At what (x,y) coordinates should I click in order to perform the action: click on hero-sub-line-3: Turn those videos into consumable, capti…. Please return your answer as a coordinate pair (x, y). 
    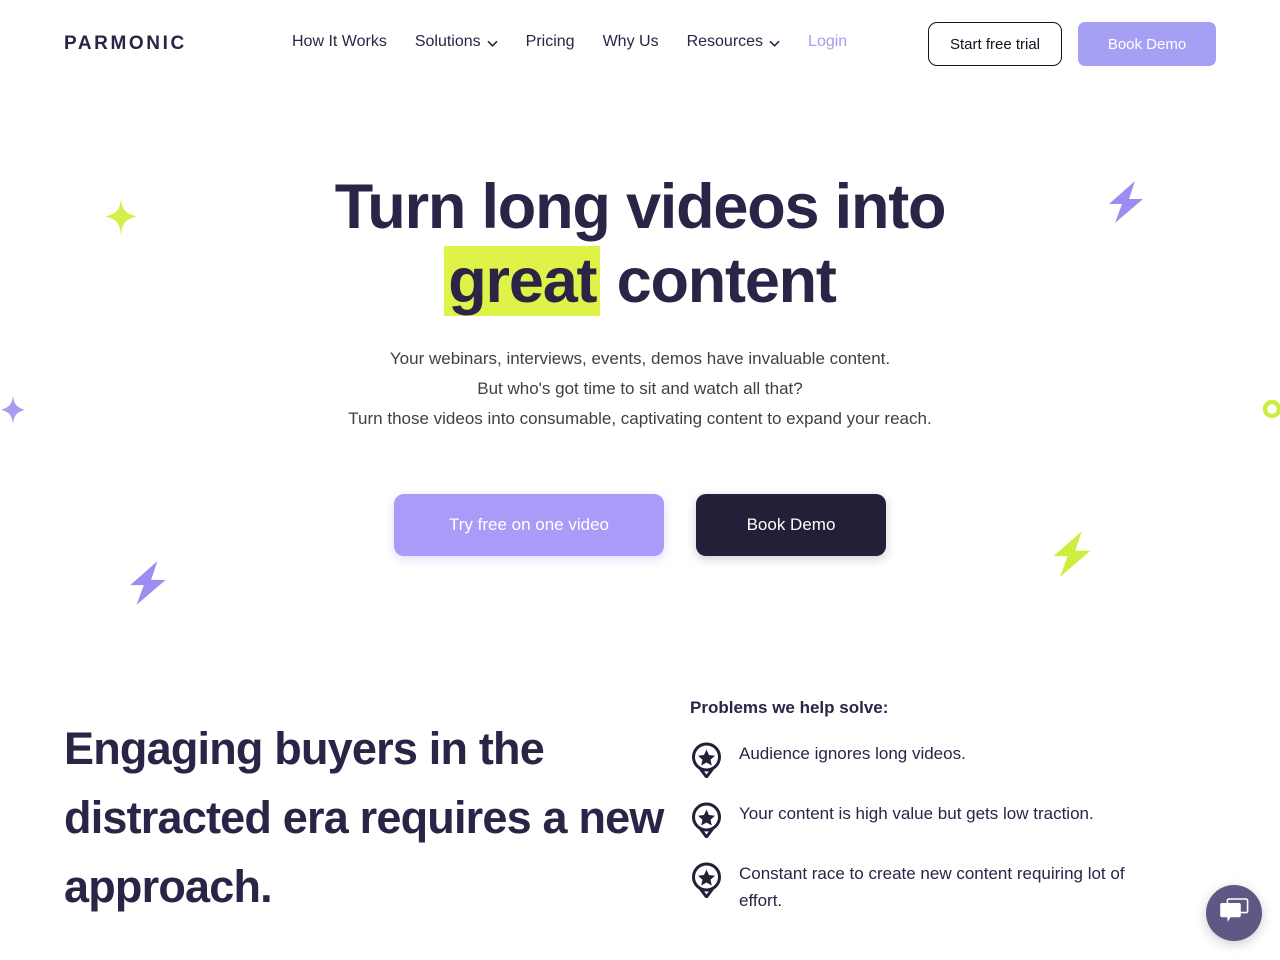
    Looking at the image, I should click on (640, 418).